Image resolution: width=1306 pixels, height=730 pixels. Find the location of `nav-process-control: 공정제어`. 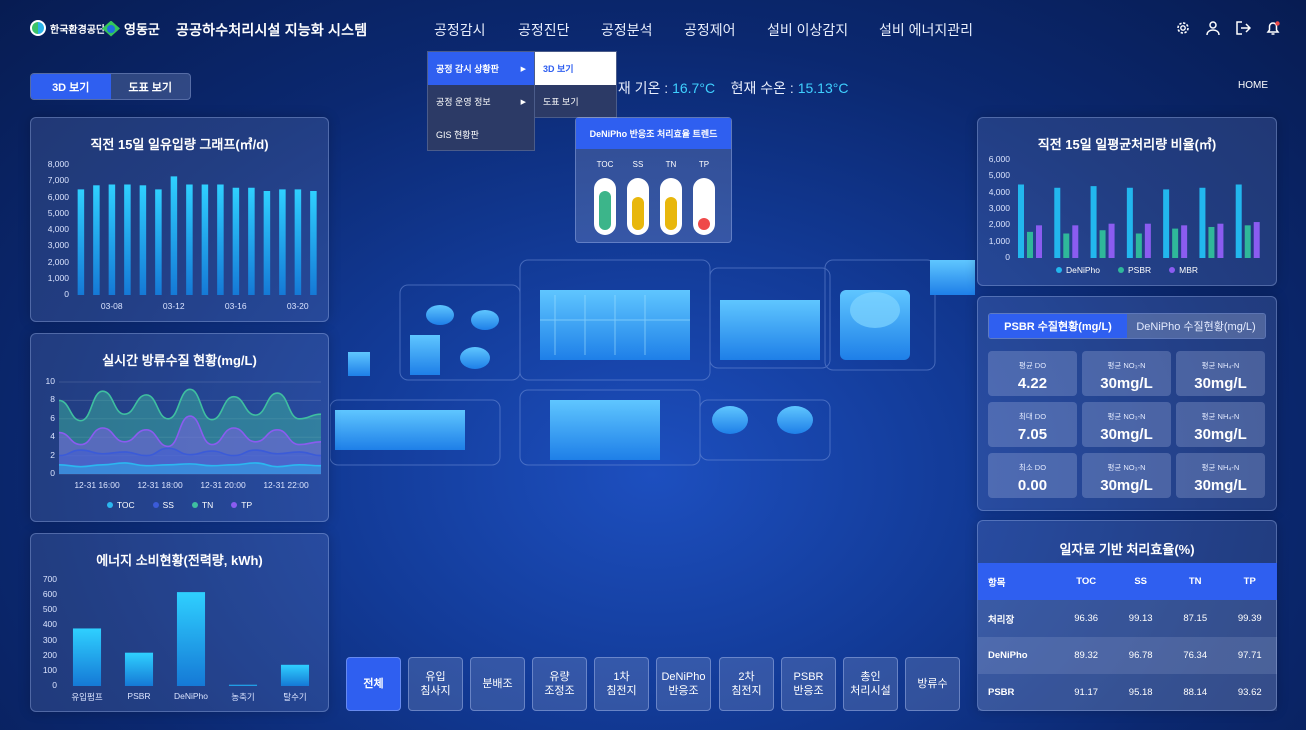

nav-process-control: 공정제어 is located at coordinates (710, 30).